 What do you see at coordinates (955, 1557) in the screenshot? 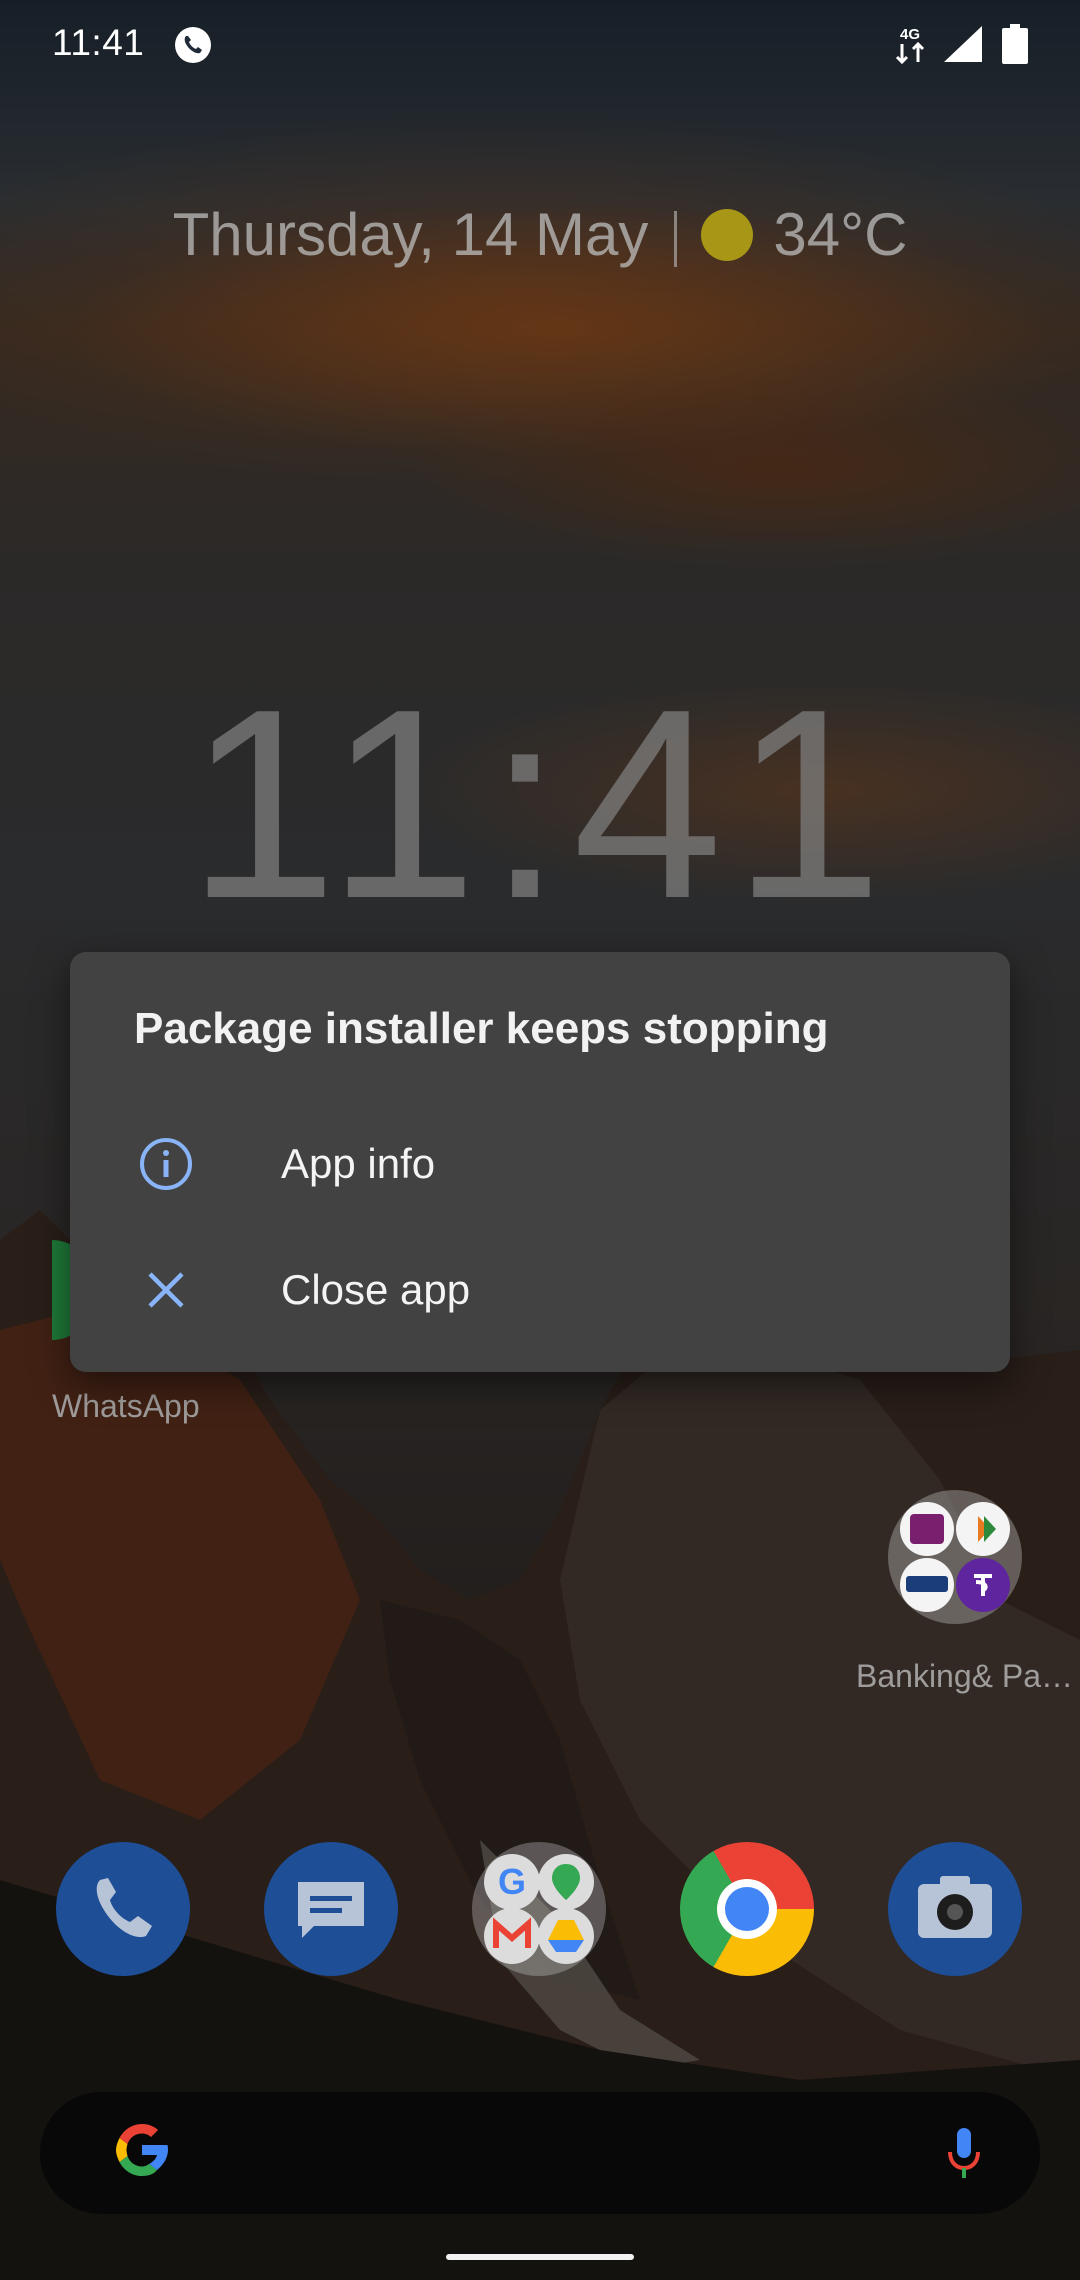
I see `banking-folder` at bounding box center [955, 1557].